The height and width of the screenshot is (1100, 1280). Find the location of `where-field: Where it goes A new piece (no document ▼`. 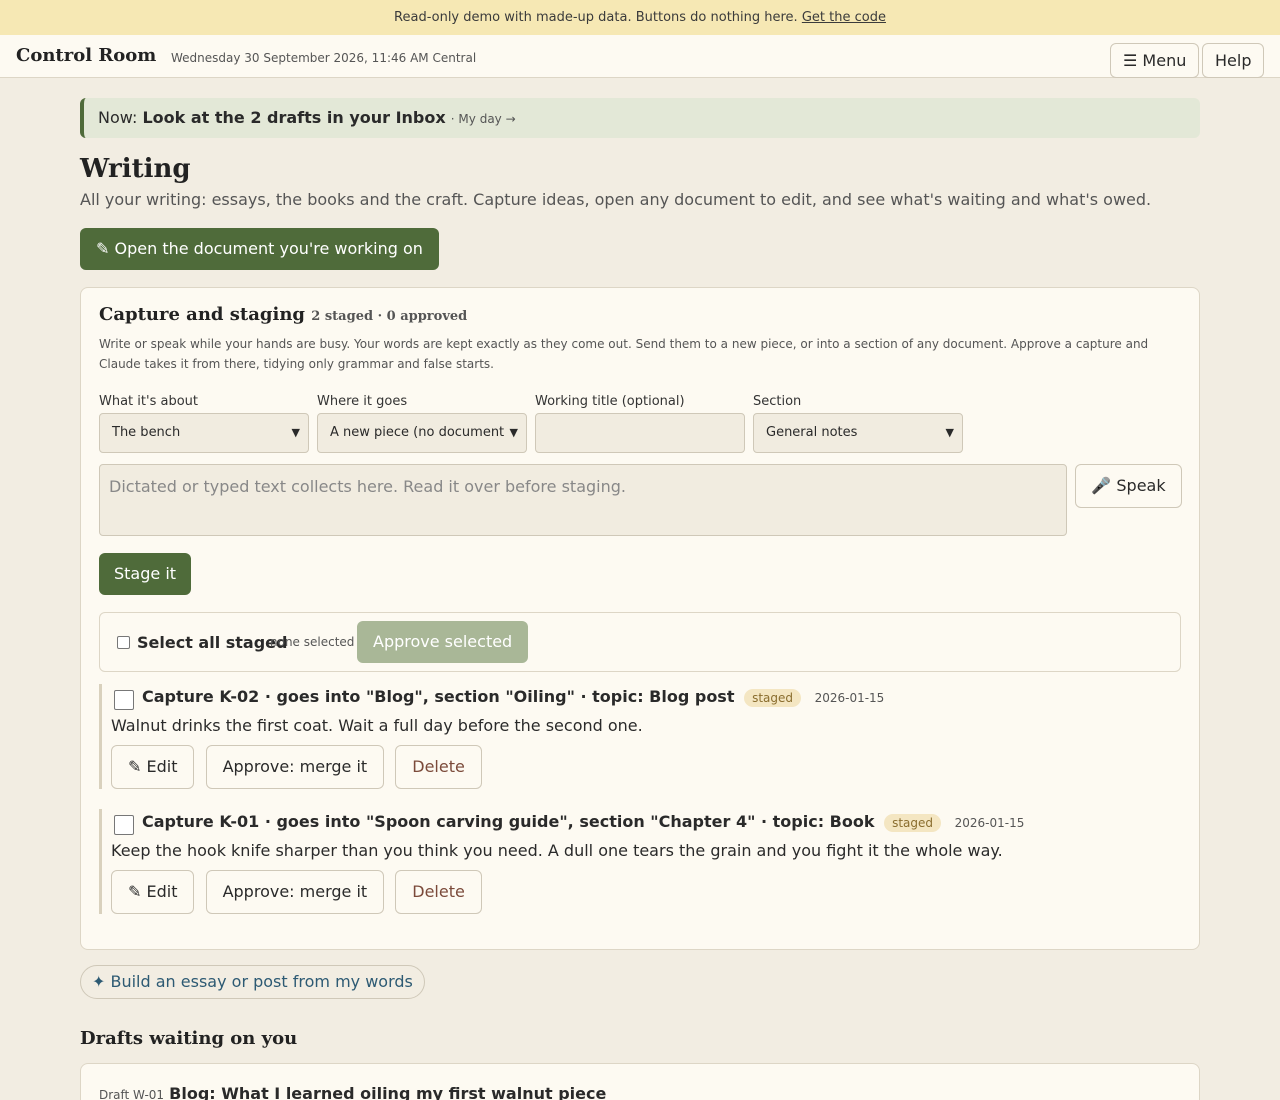

where-field: Where it goes A new piece (no document ▼ is located at coordinates (422, 423).